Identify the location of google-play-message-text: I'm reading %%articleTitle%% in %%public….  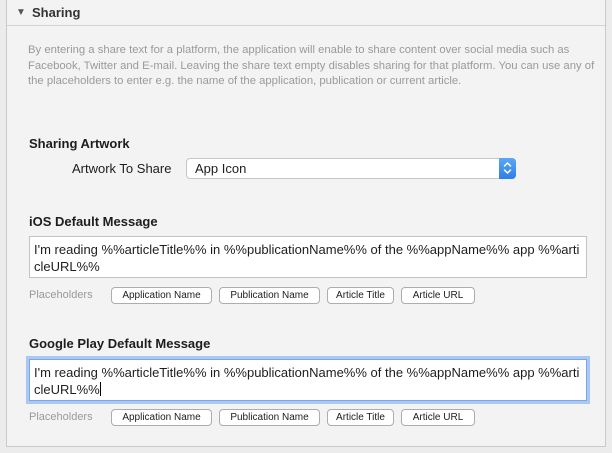
(307, 381).